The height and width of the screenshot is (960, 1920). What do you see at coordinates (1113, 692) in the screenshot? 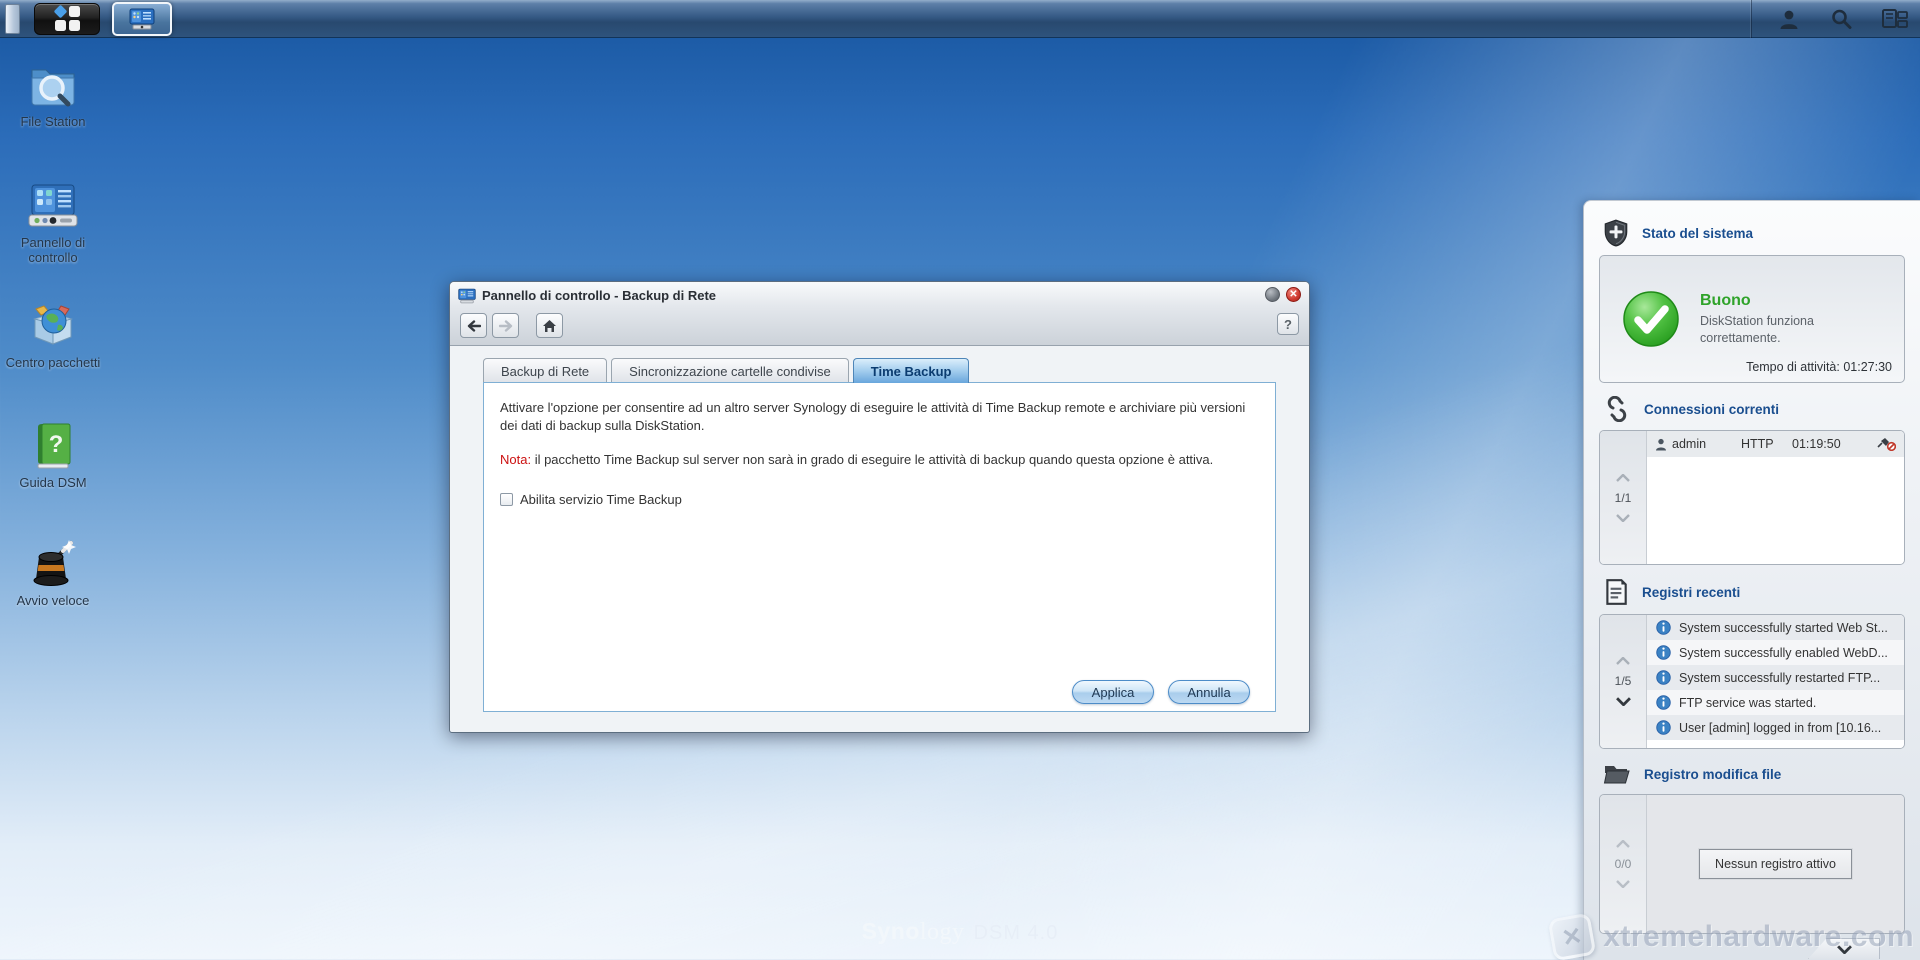
I see `apply-button: Applica` at bounding box center [1113, 692].